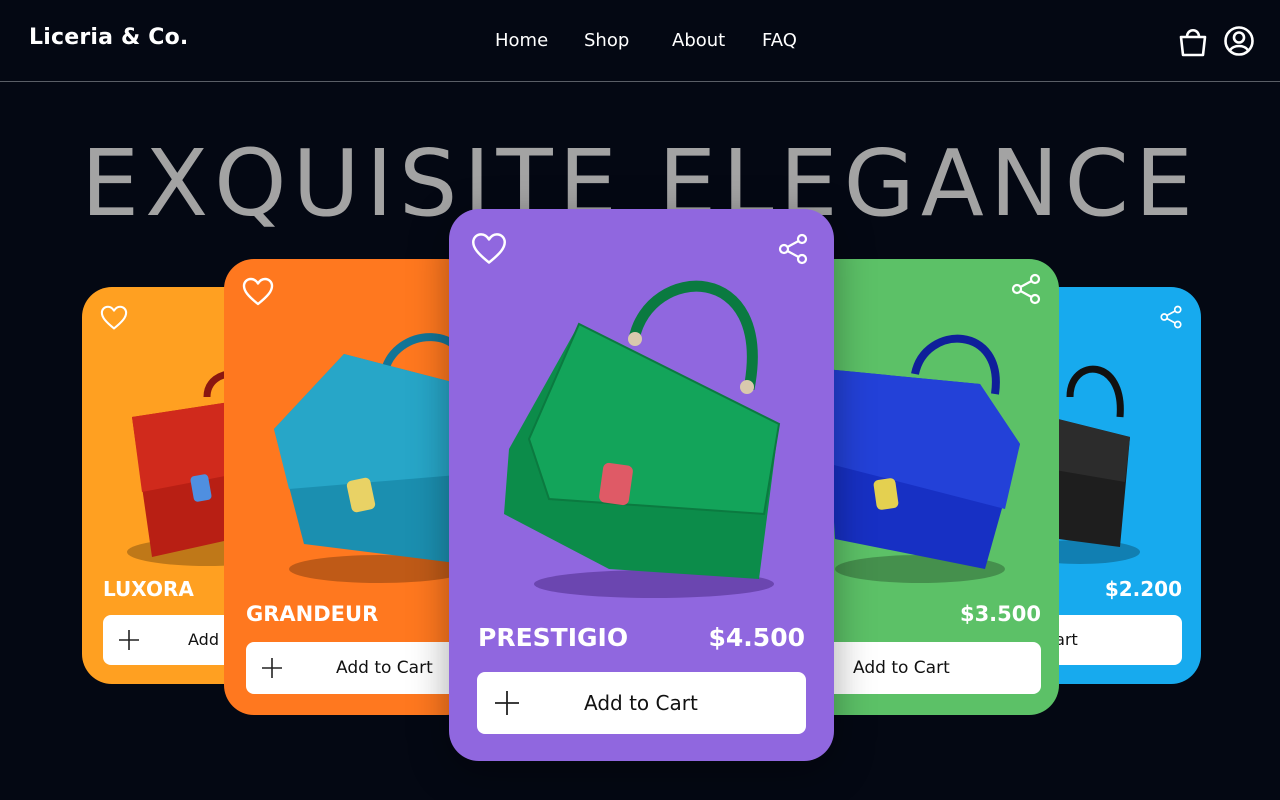 The height and width of the screenshot is (800, 1280). I want to click on shopping-bag-icon, so click(1193, 41).